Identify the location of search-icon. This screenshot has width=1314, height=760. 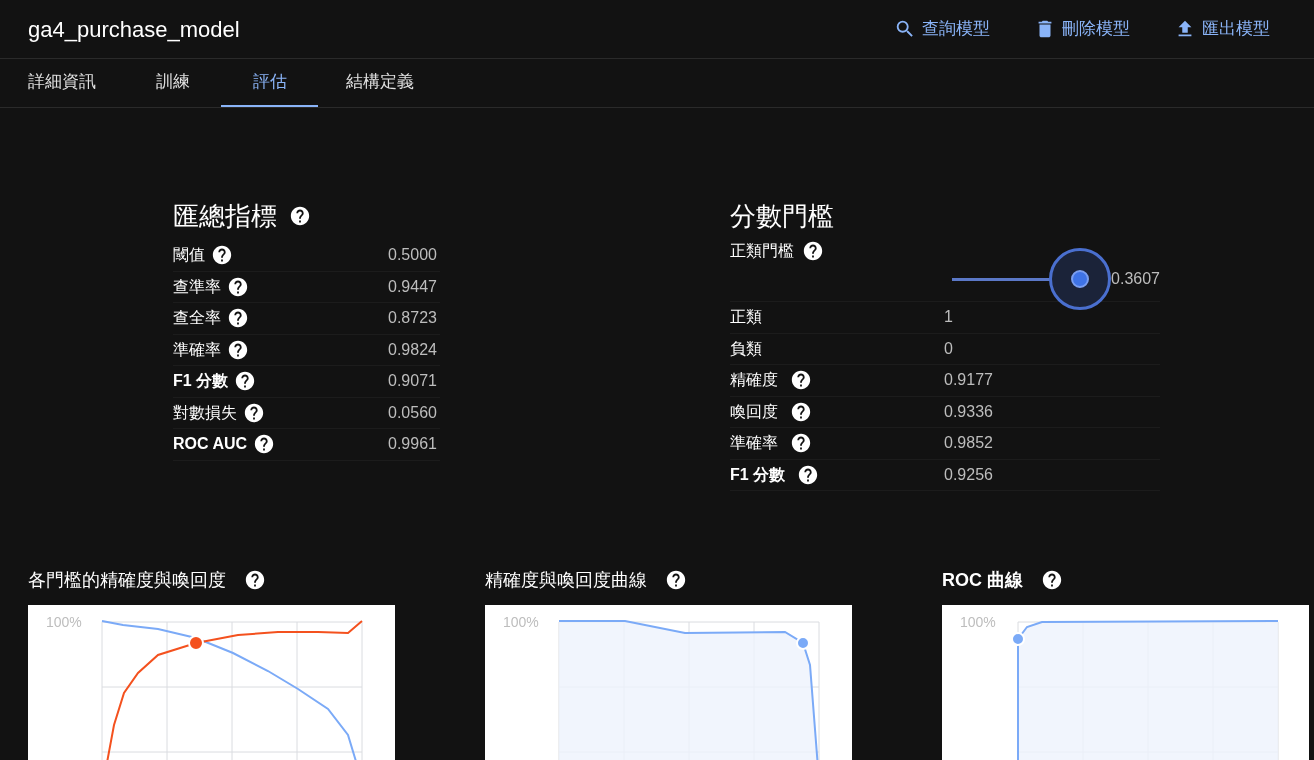
(905, 29).